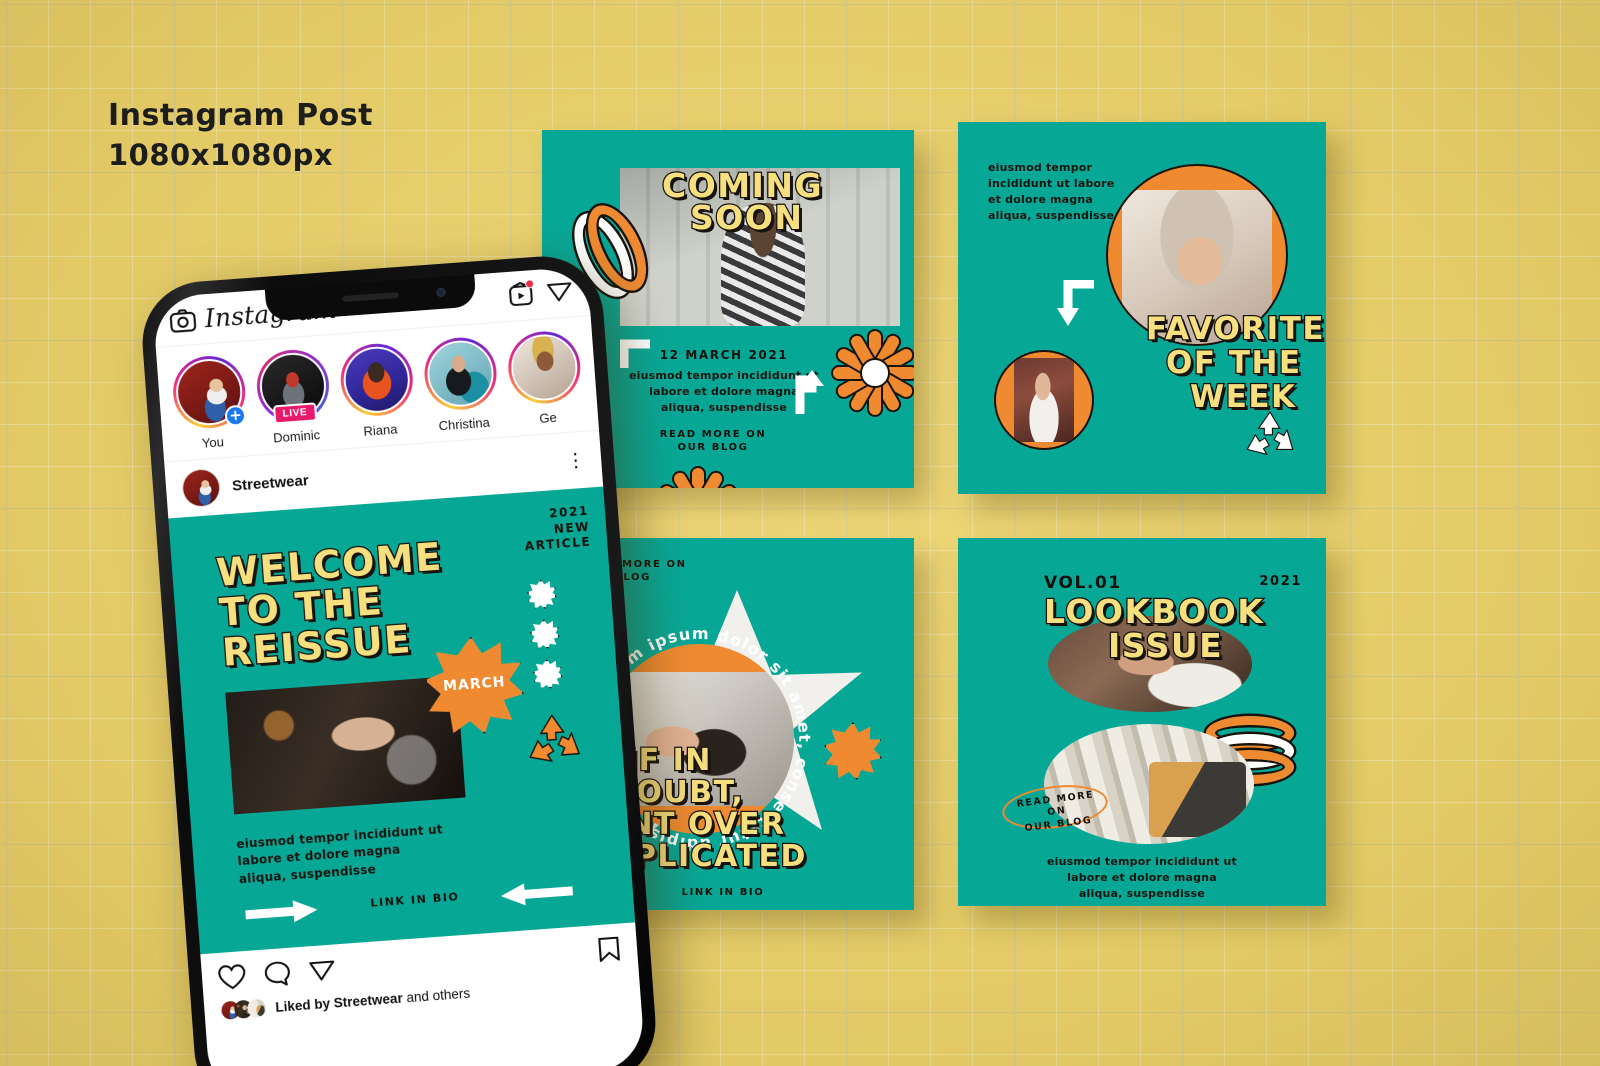  What do you see at coordinates (1243, 397) in the screenshot?
I see `favorite-title-line3: WEEK` at bounding box center [1243, 397].